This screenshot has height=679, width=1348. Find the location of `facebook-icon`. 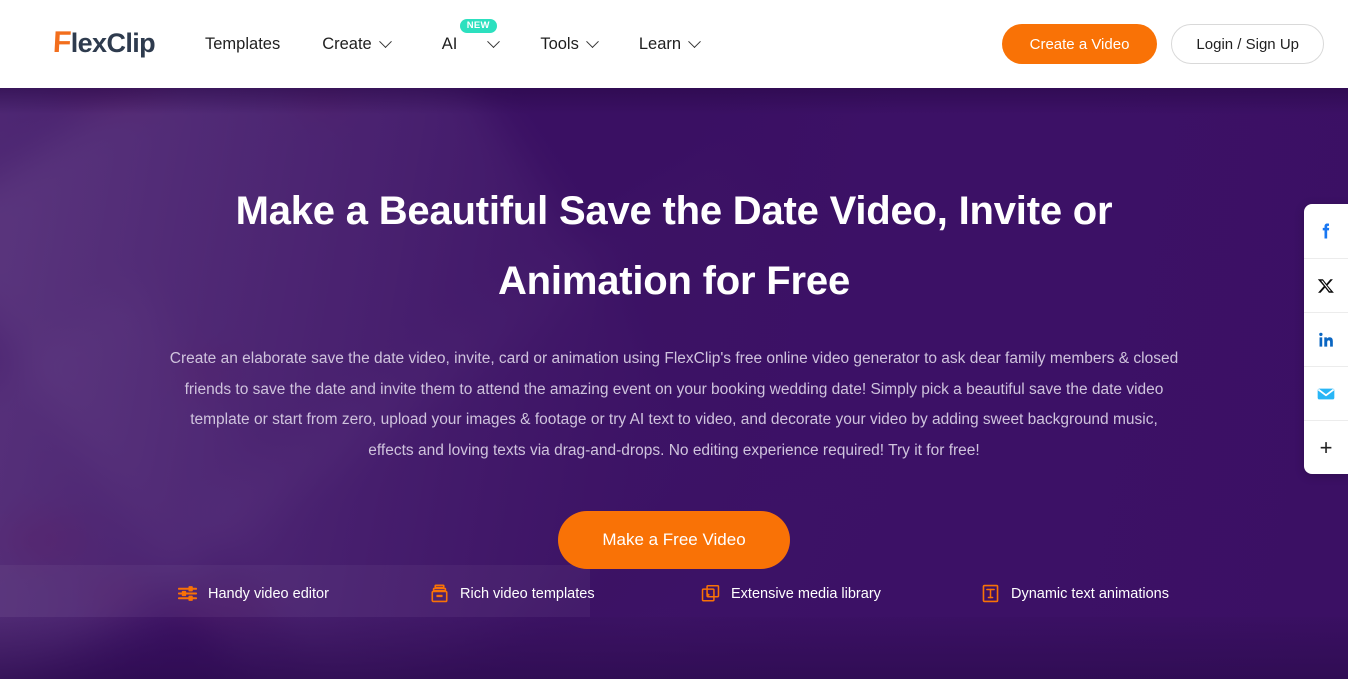

facebook-icon is located at coordinates (1326, 231).